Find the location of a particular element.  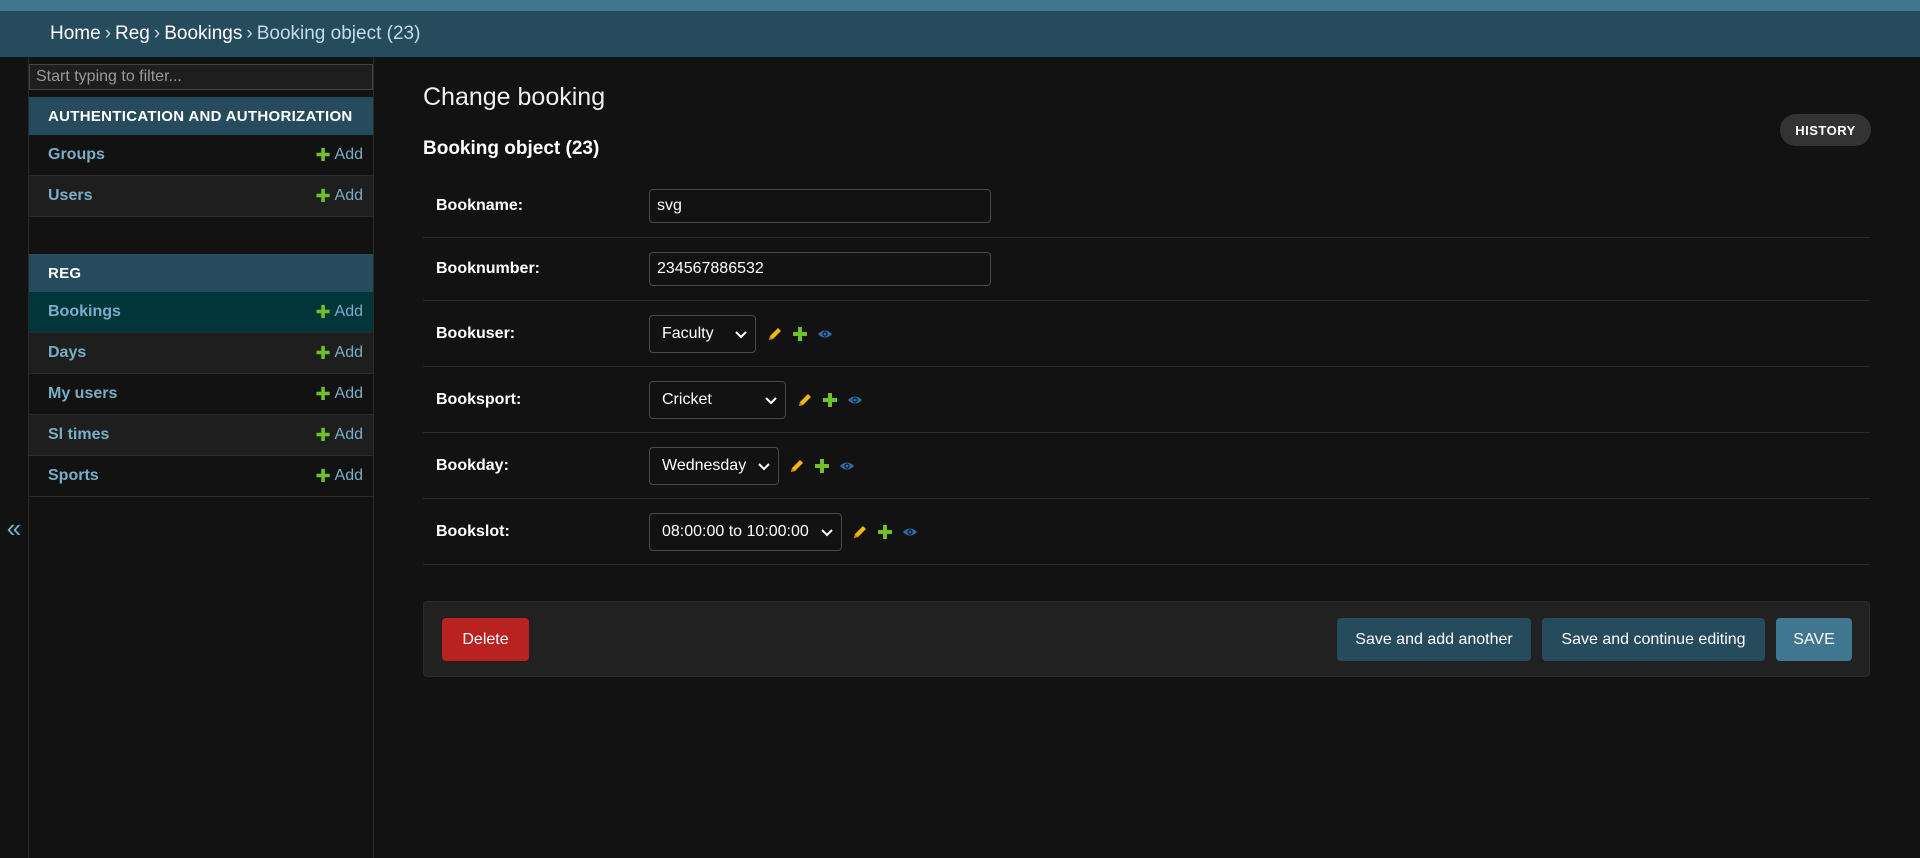

bookname-label: Bookname: is located at coordinates (480, 205).